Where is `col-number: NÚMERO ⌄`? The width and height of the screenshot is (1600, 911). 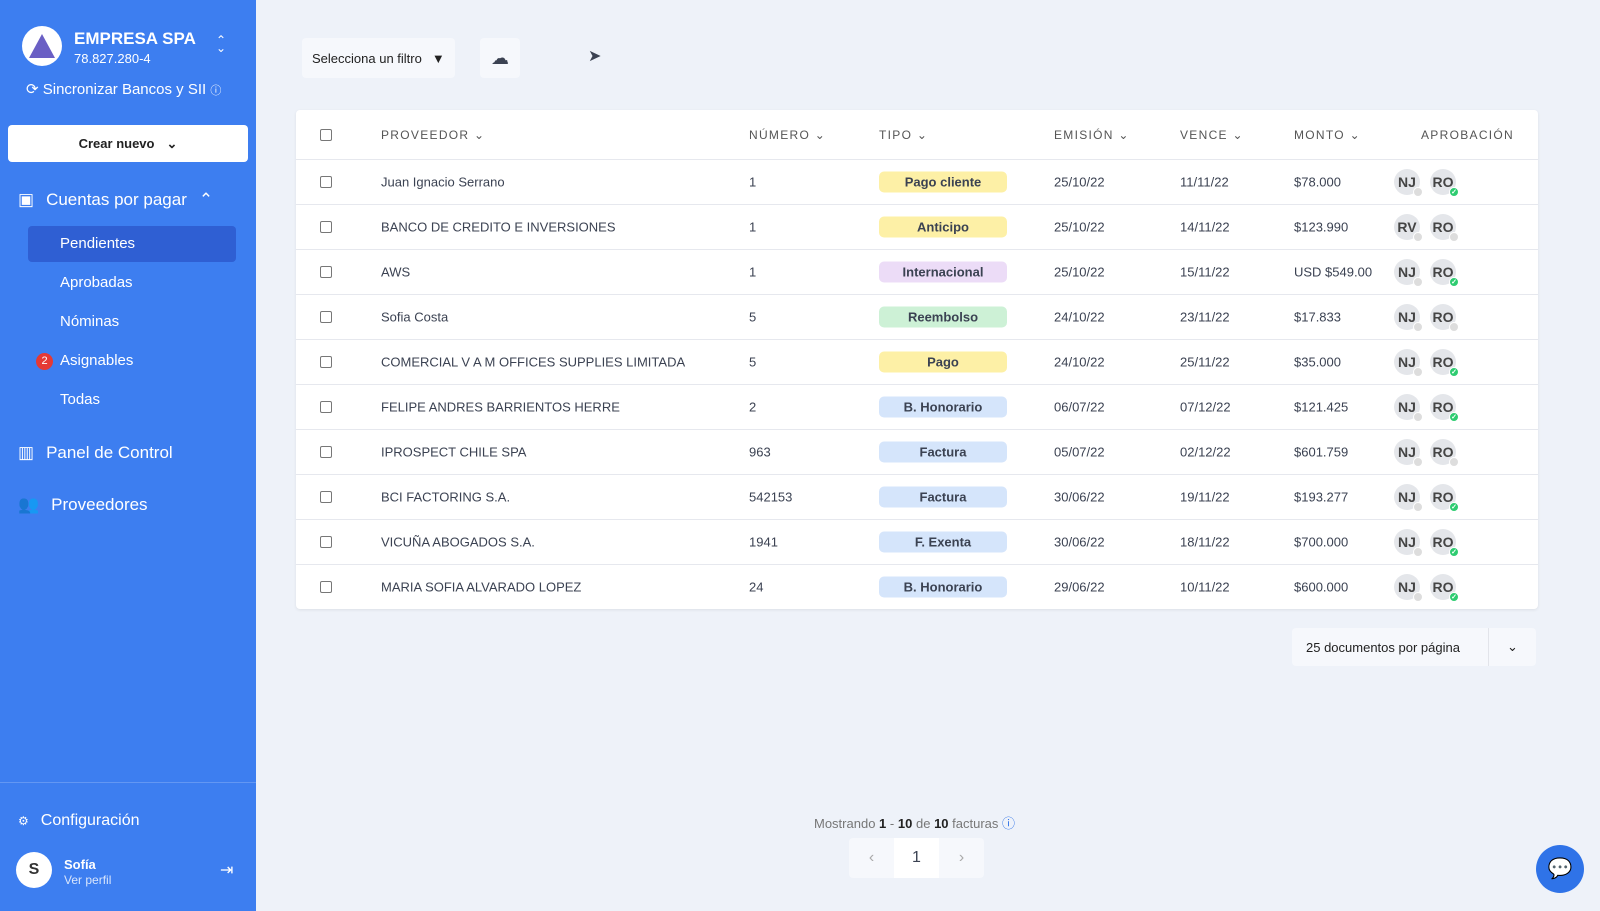
col-number: NÚMERO ⌄ is located at coordinates (787, 135).